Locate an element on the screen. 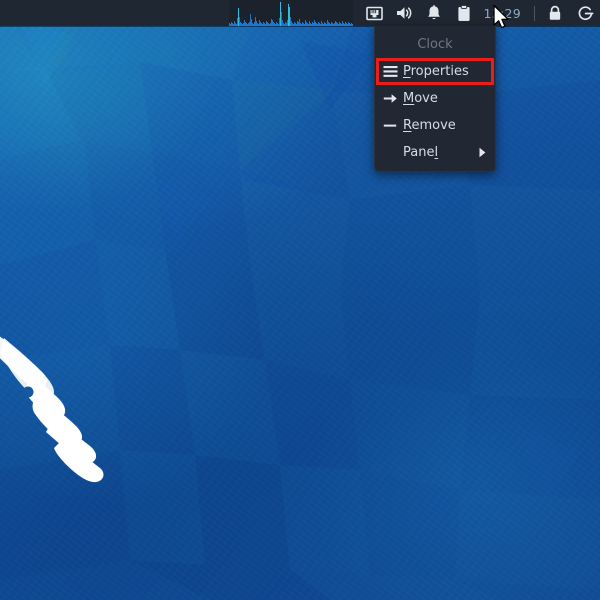  panel-separator is located at coordinates (534, 13).